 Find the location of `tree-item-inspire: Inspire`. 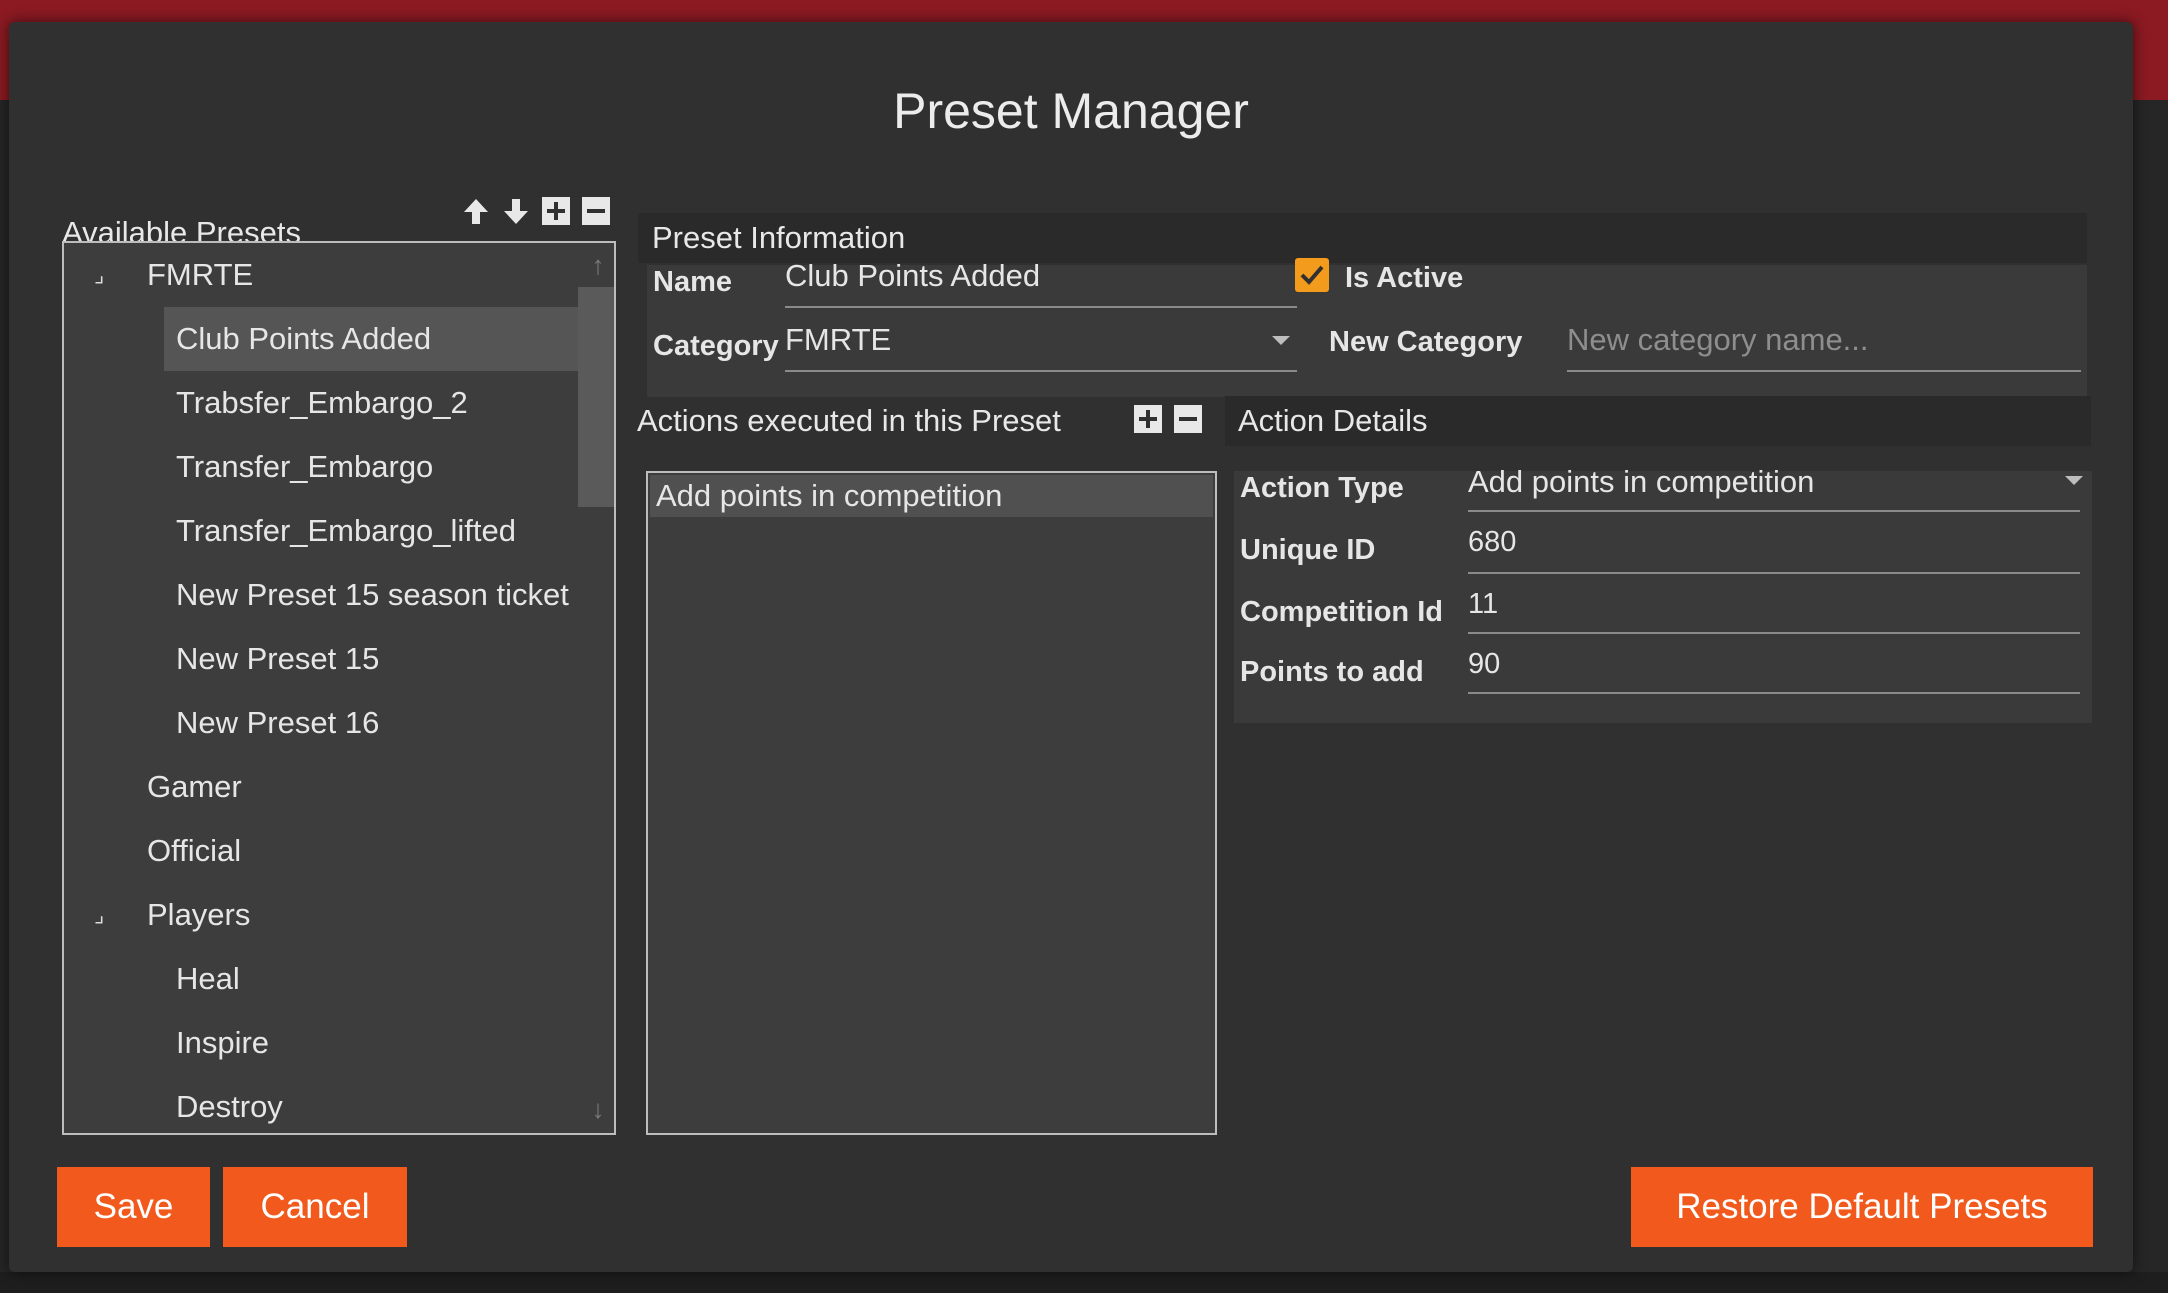

tree-item-inspire: Inspire is located at coordinates (222, 1043).